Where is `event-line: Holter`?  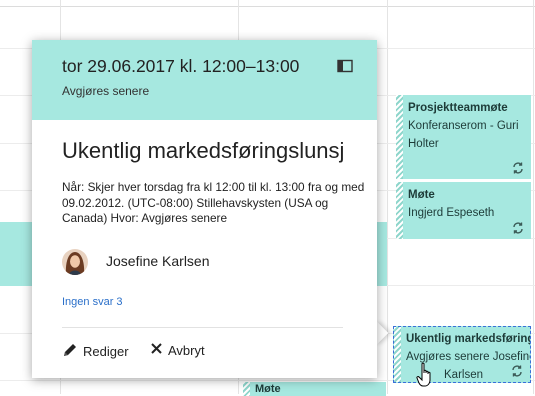
event-line: Holter is located at coordinates (423, 144).